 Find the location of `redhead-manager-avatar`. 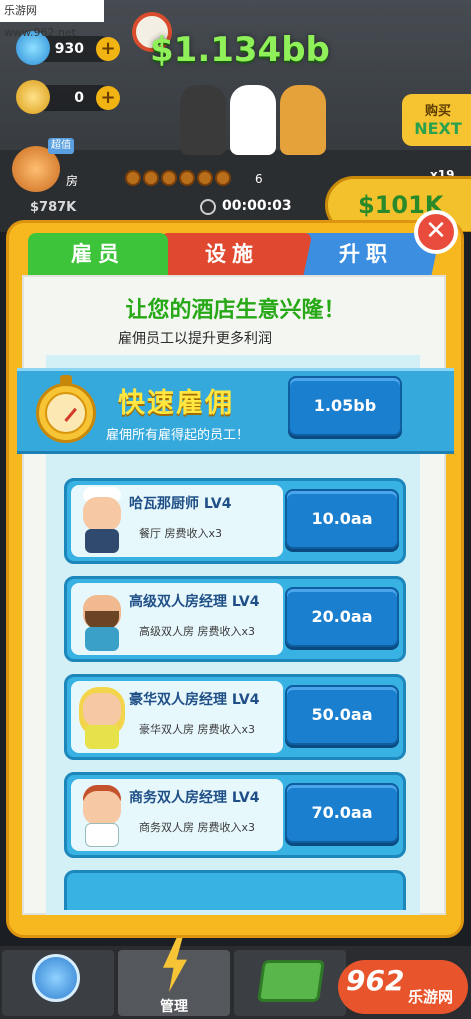

redhead-manager-avatar is located at coordinates (102, 815).